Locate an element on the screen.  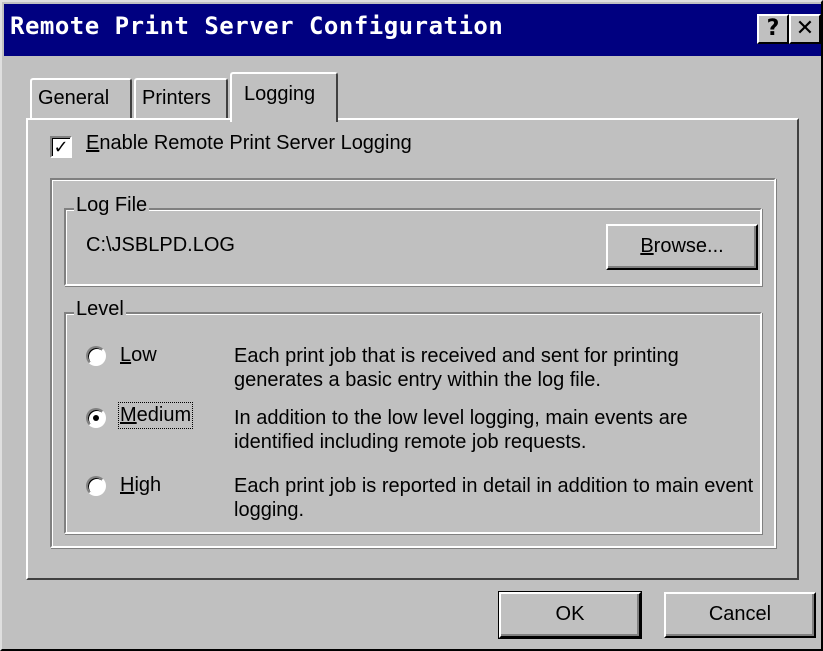
radio-medium-dot is located at coordinates (96, 418).